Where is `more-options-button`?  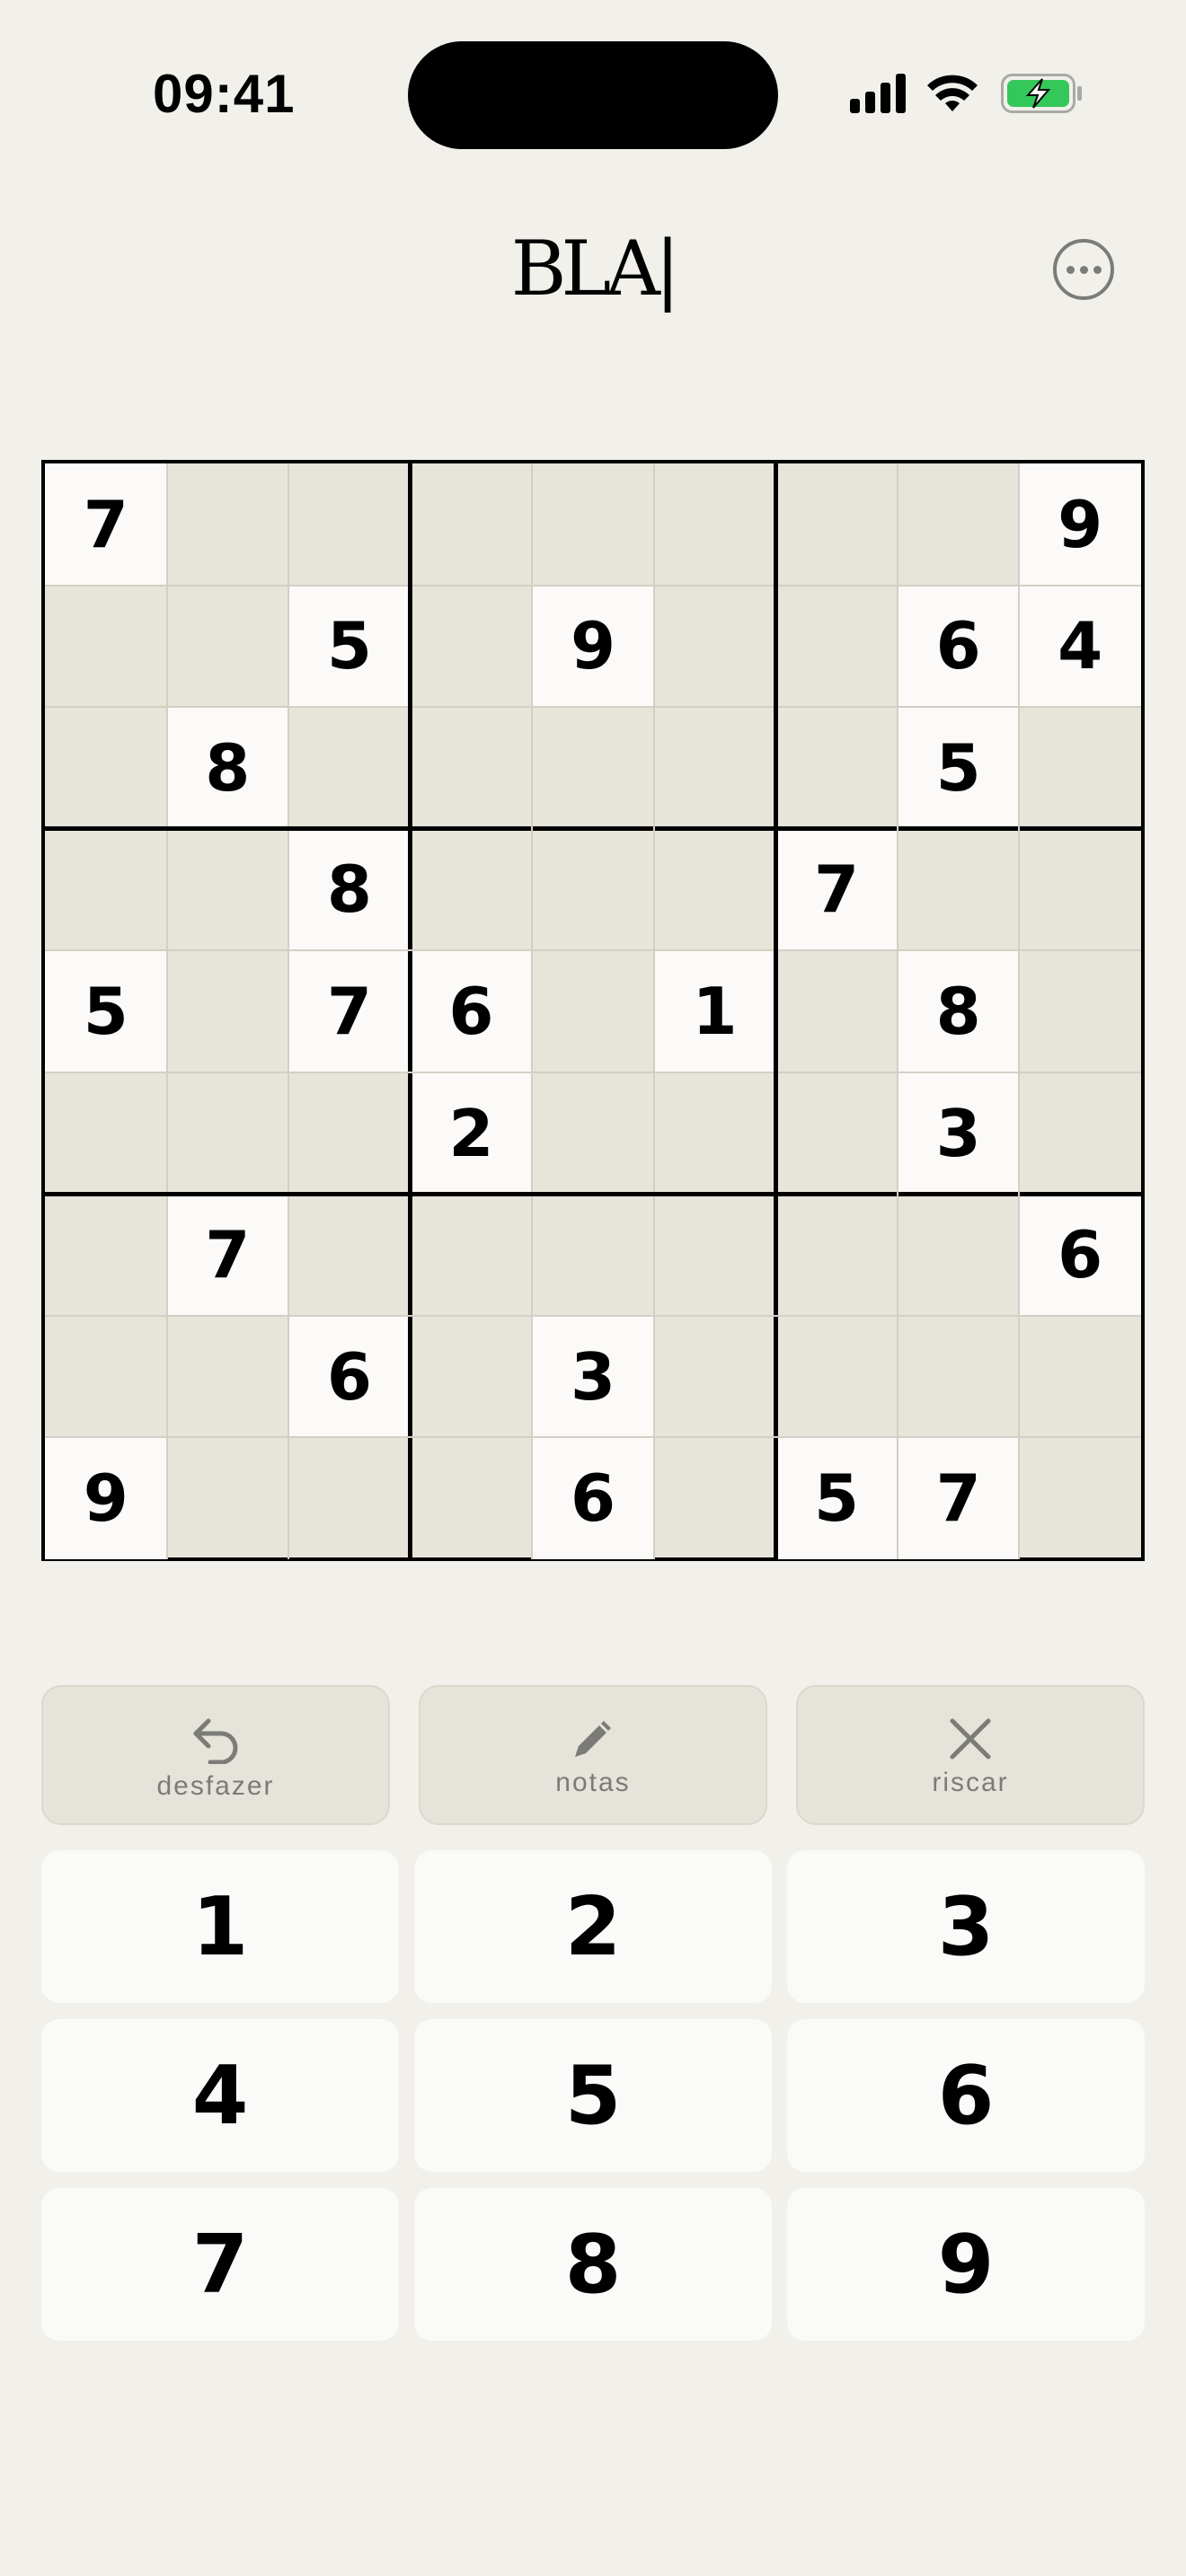
more-options-button is located at coordinates (1083, 269).